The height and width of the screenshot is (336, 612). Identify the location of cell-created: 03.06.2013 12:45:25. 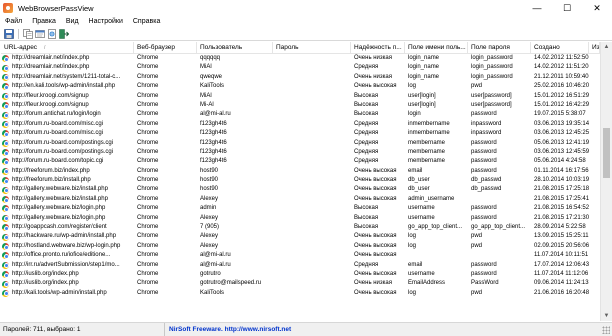
(561, 133).